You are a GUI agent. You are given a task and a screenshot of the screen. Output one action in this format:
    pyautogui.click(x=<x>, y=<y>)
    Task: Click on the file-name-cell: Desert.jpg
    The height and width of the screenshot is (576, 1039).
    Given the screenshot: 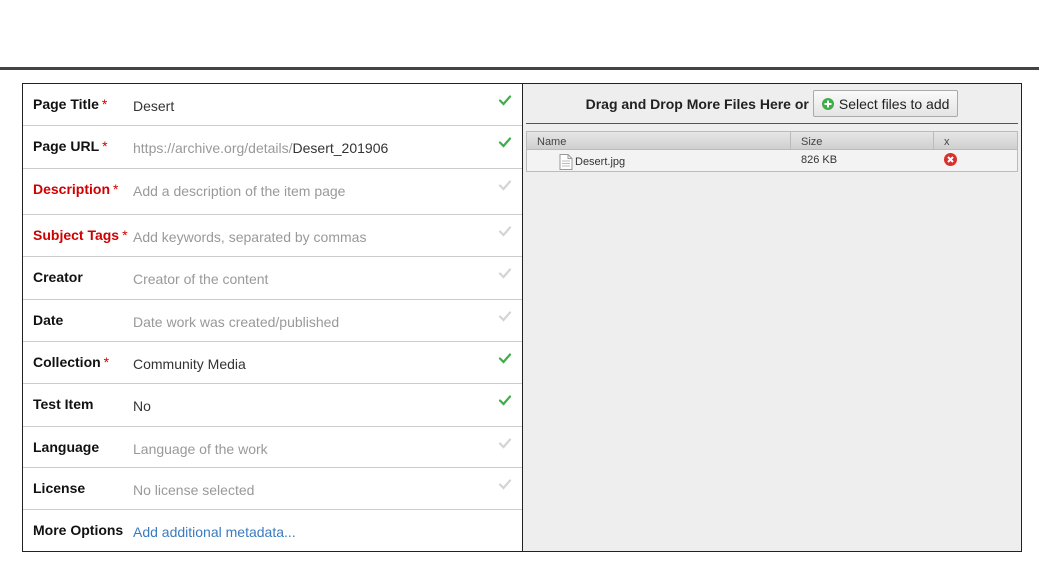 What is the action you would take?
    pyautogui.click(x=659, y=160)
    